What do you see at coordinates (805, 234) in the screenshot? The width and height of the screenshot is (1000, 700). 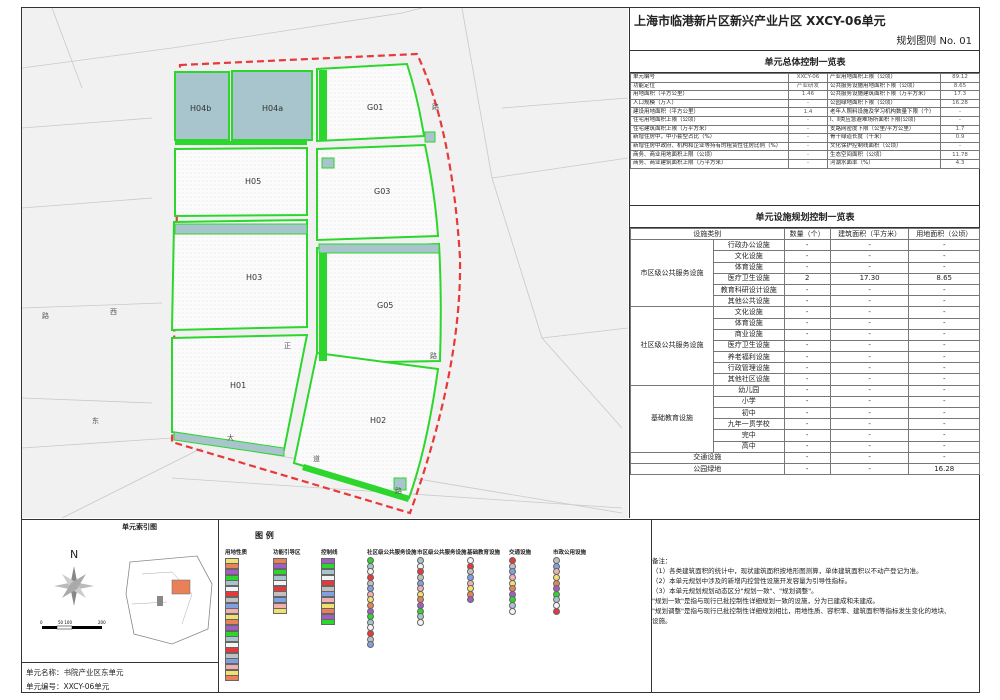 I see `facility-header-row: 设施类别 数量（个） 建筑面积（平方米） 用地面积（公顷）` at bounding box center [805, 234].